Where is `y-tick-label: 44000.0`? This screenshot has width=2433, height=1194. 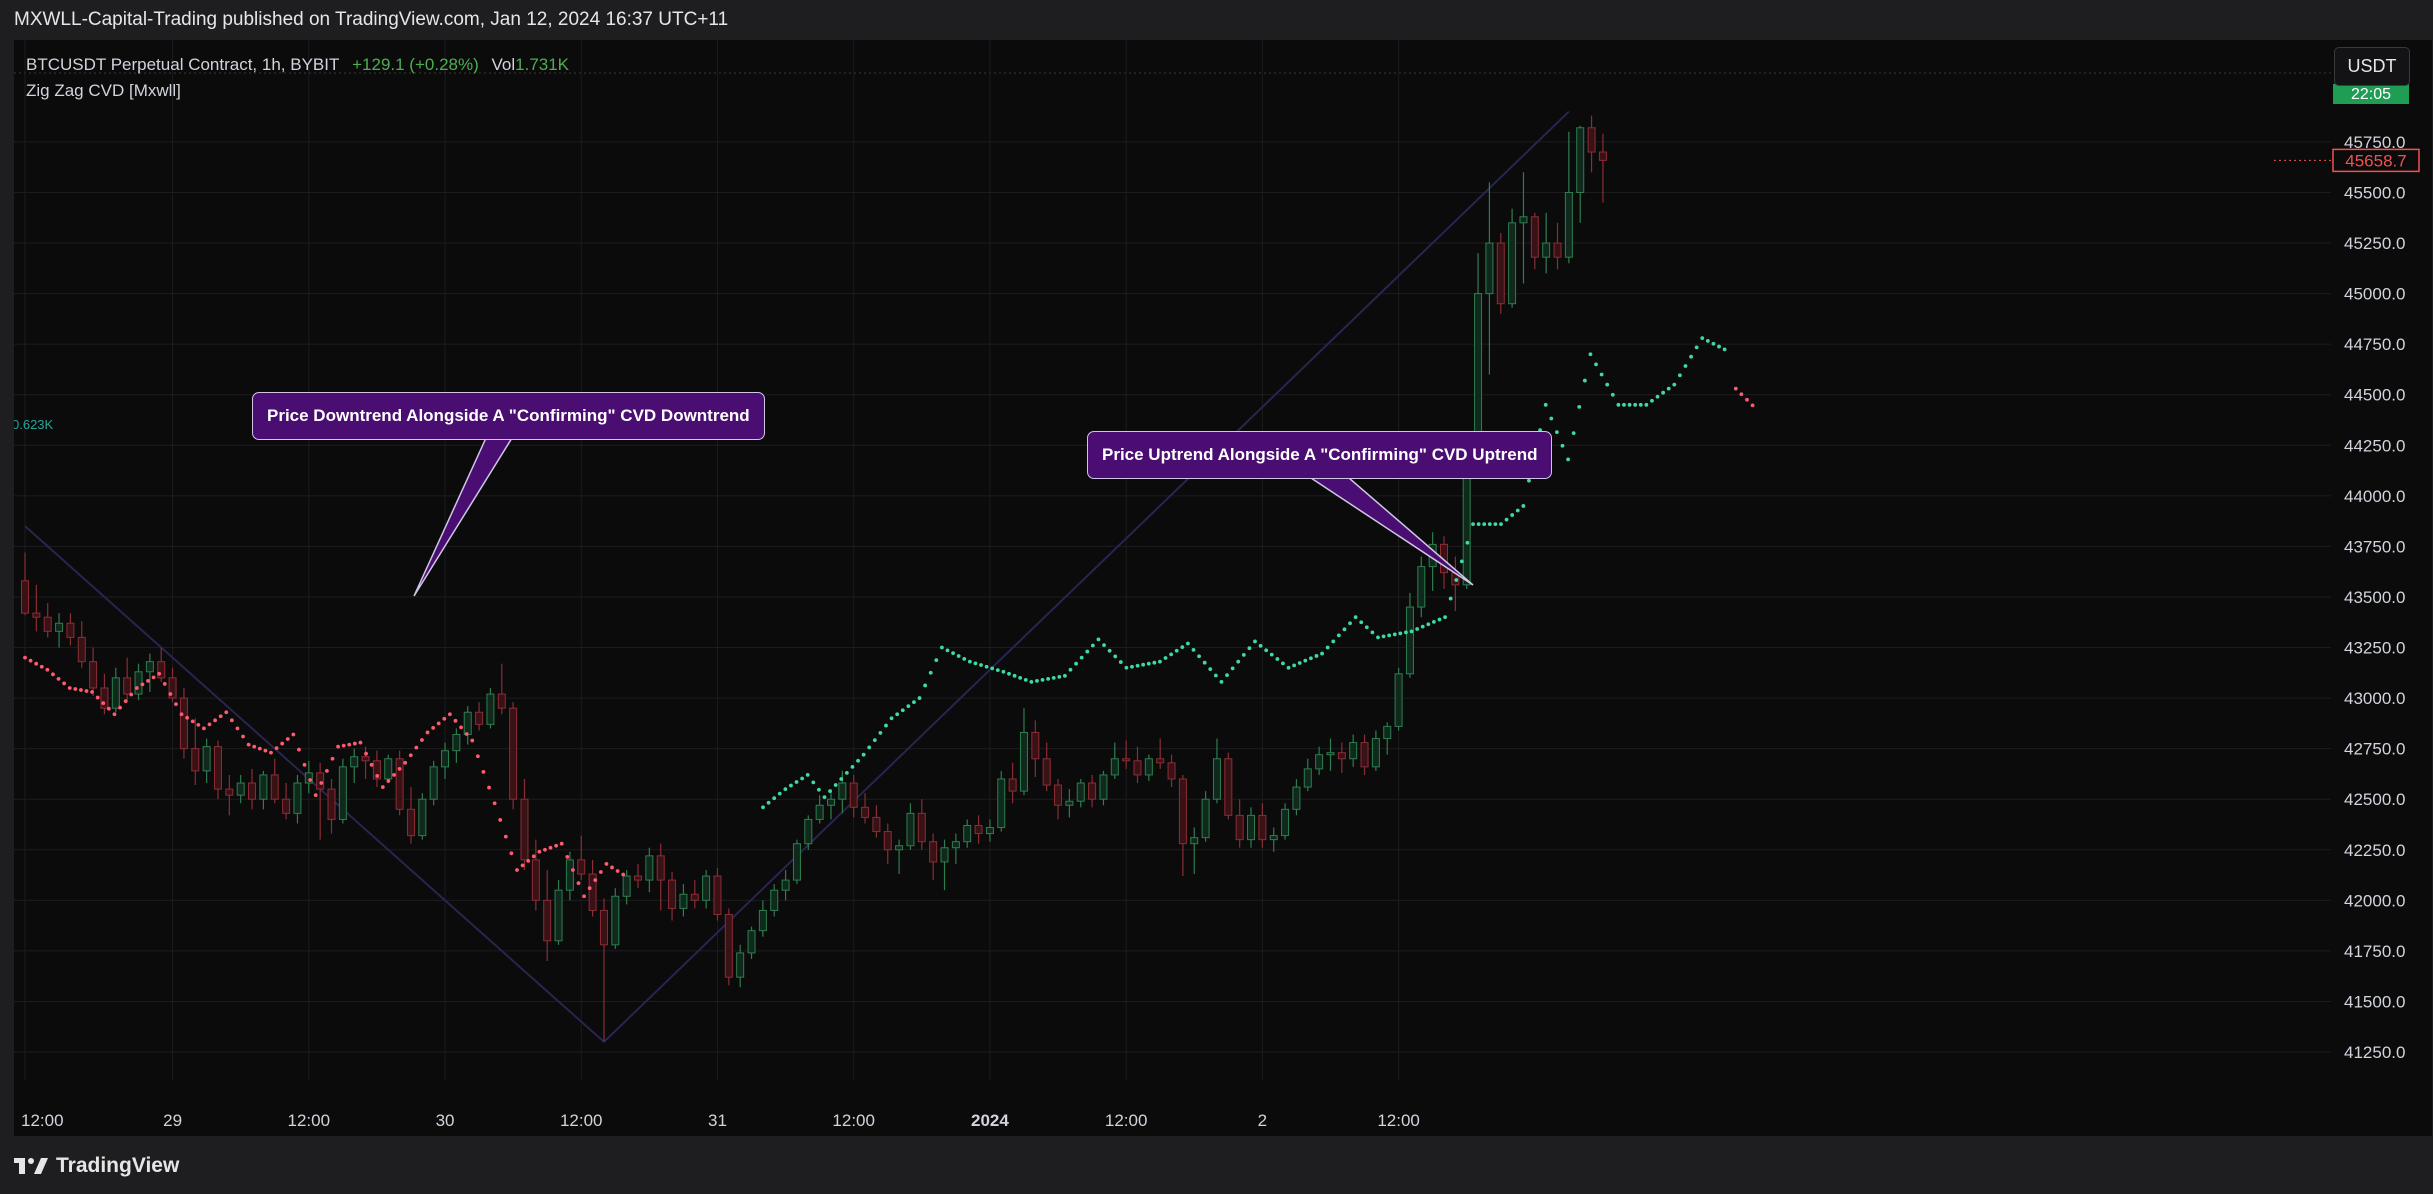 y-tick-label: 44000.0 is located at coordinates (2374, 496).